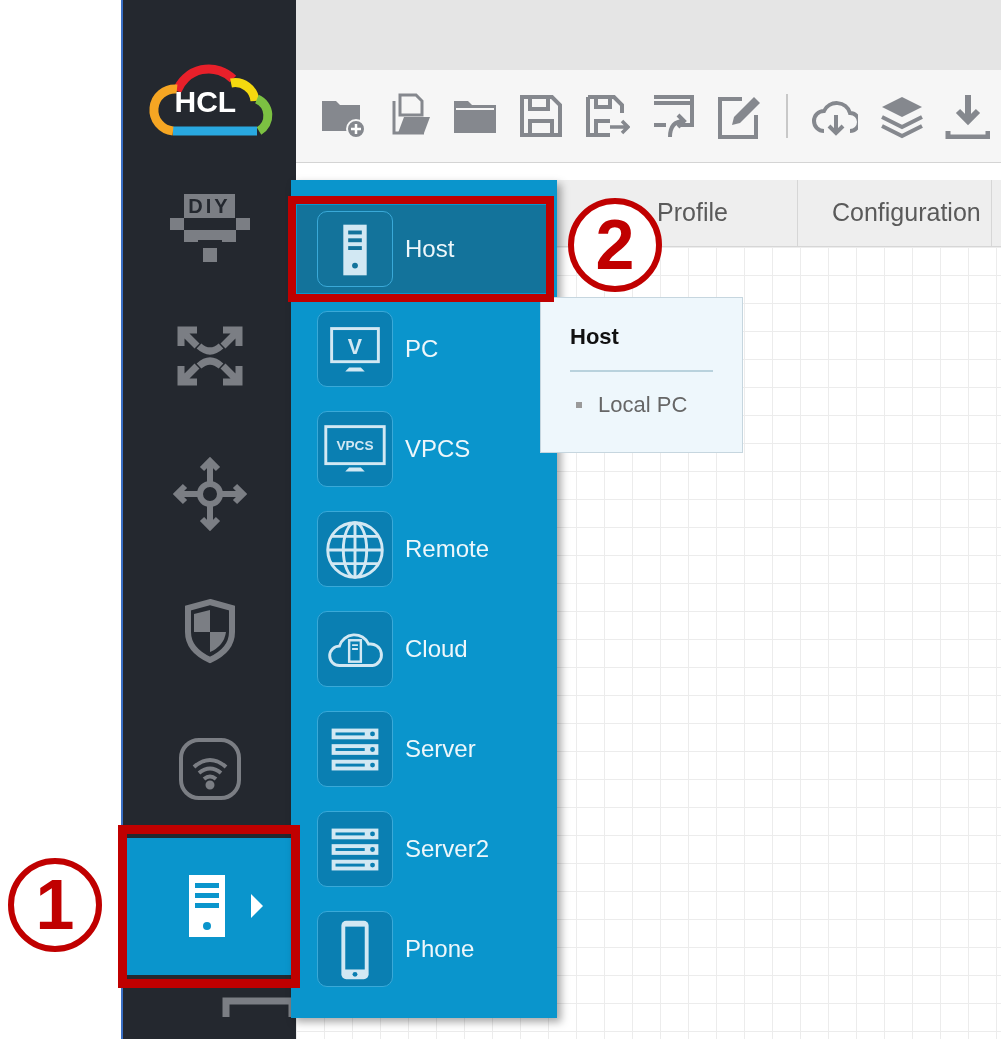 This screenshot has height=1039, width=1001. Describe the element at coordinates (209, 493) in the screenshot. I see `move-icon` at that location.